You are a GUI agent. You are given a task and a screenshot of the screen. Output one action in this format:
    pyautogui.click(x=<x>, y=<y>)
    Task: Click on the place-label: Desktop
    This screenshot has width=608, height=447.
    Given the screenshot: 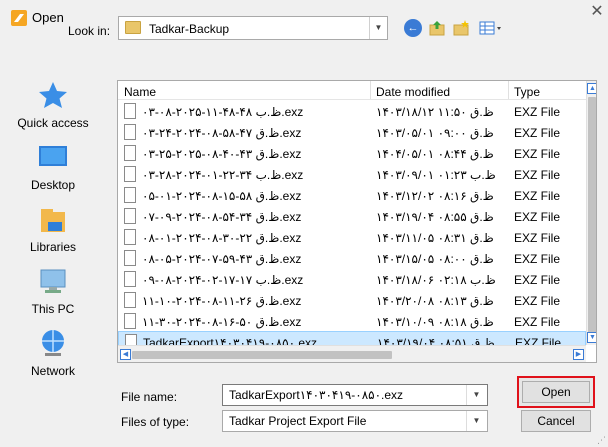 What is the action you would take?
    pyautogui.click(x=53, y=185)
    